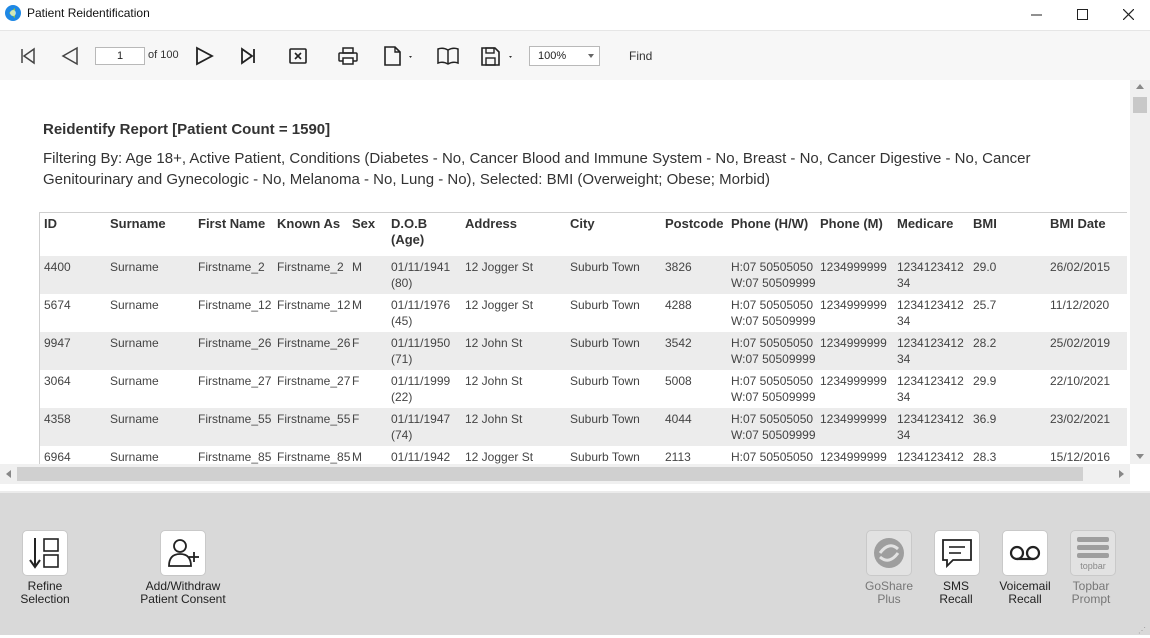 The width and height of the screenshot is (1150, 638). I want to click on print-button, so click(348, 56).